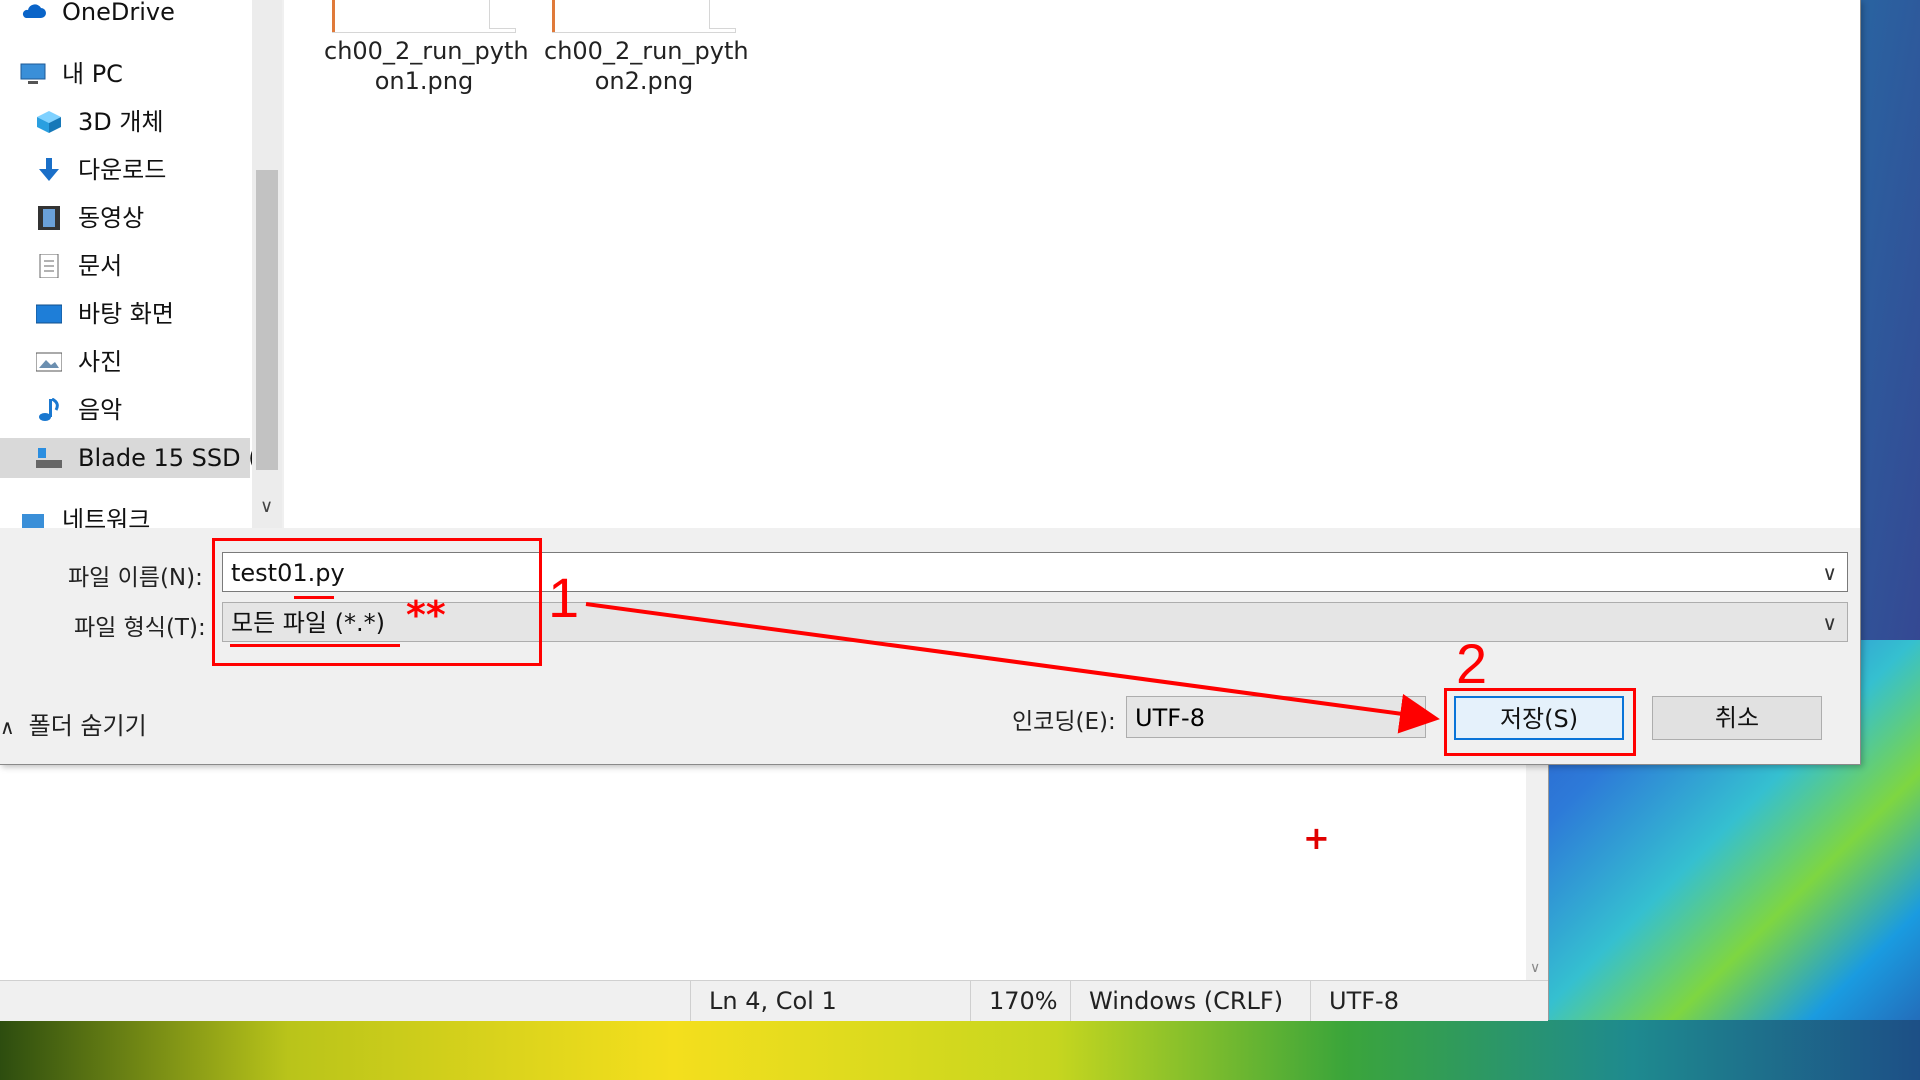  I want to click on computer-icon, so click(33, 73).